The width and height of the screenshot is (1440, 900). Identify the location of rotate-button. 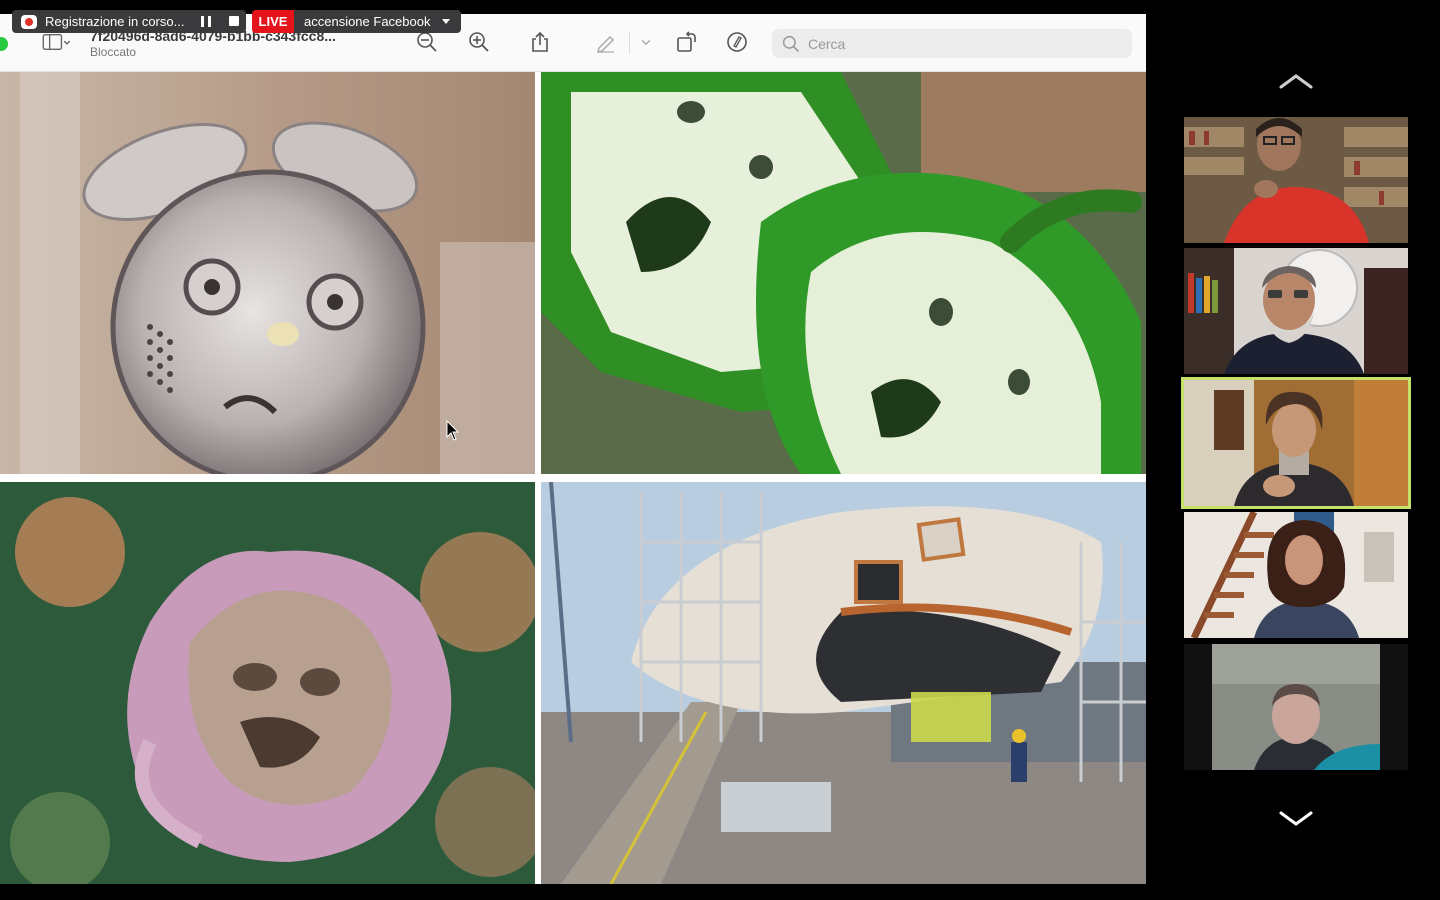
(686, 42).